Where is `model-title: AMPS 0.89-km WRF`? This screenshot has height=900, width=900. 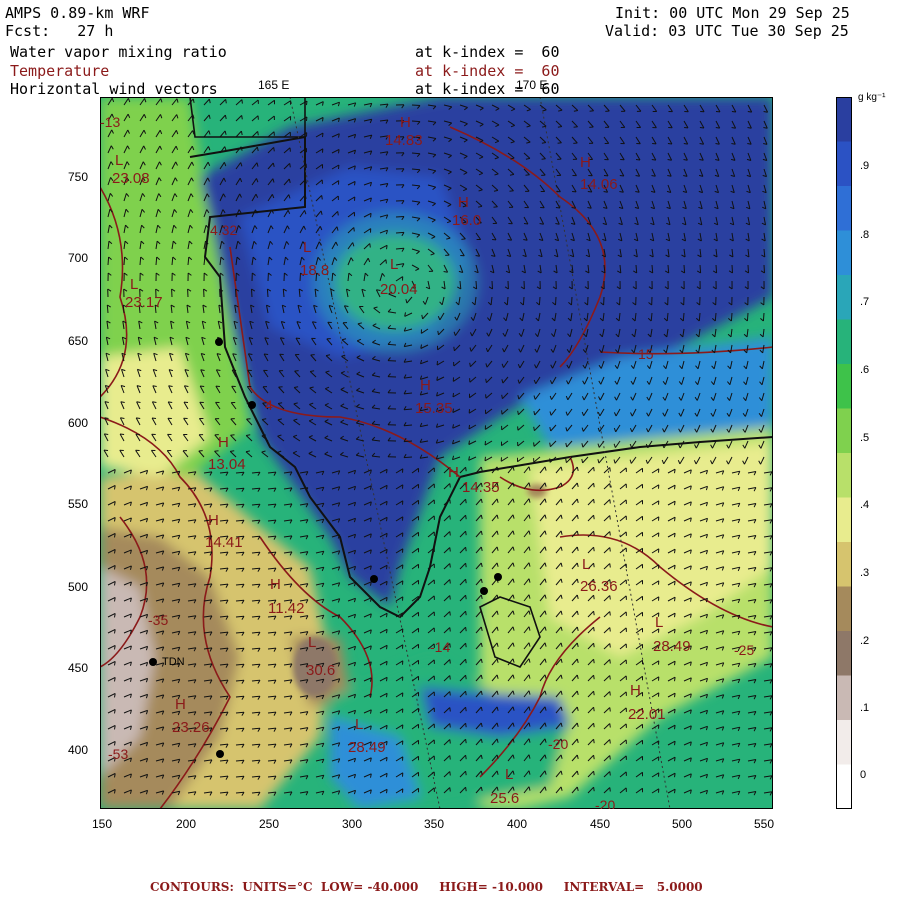
model-title: AMPS 0.89-km WRF is located at coordinates (77, 13).